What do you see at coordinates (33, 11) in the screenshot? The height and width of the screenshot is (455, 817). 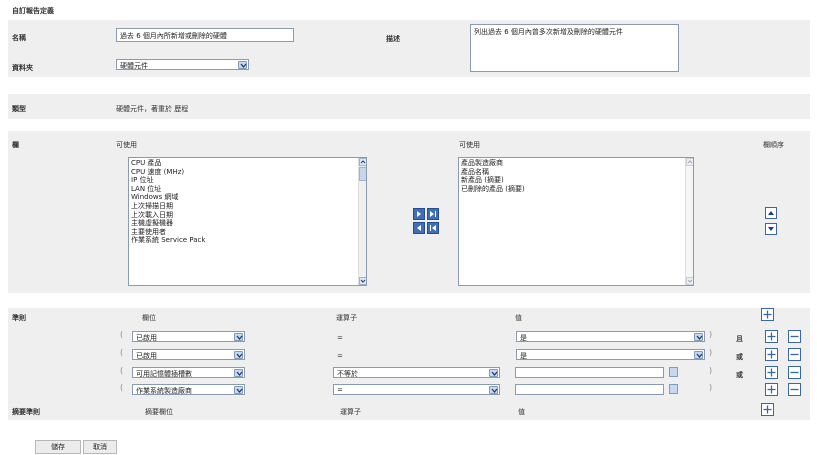 I see `page-title: 自訂報告定義` at bounding box center [33, 11].